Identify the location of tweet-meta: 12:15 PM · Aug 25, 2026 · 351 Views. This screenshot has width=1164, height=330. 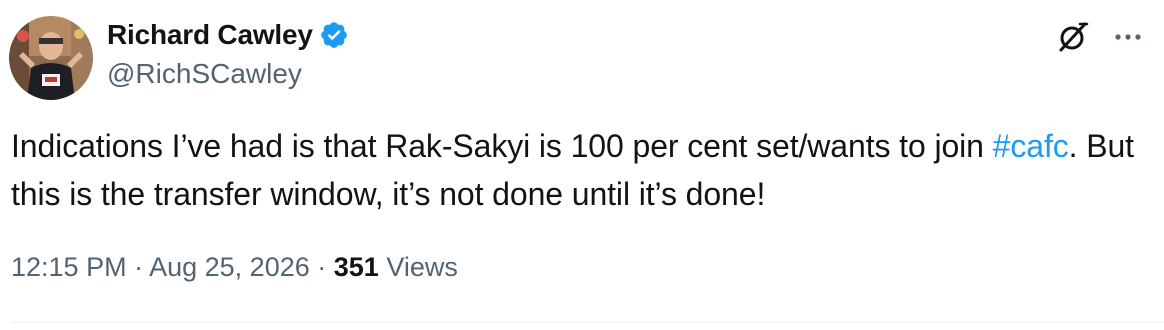
(234, 267).